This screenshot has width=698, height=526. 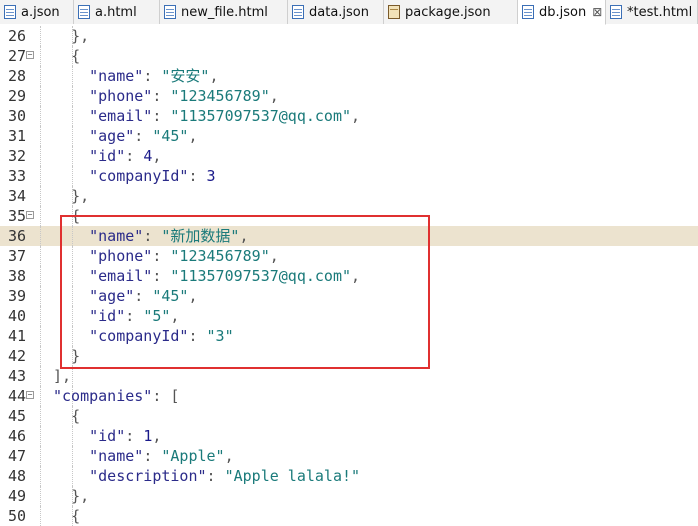 I want to click on line-number: 50, so click(x=16, y=516).